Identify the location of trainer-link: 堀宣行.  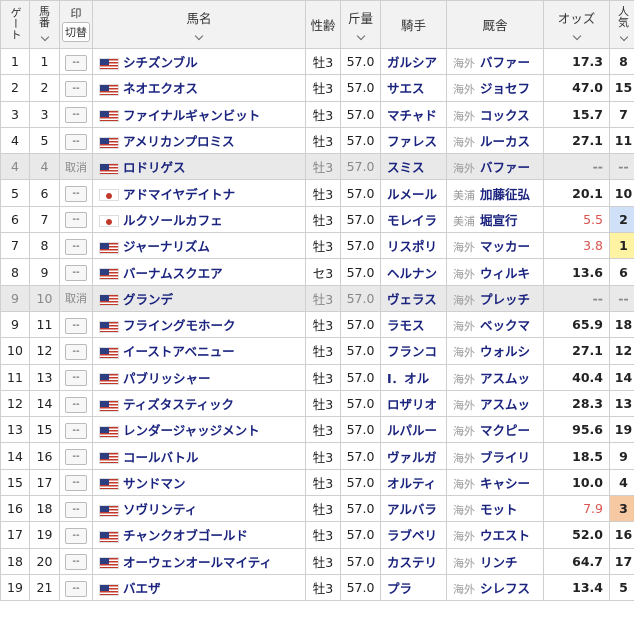
(499, 220).